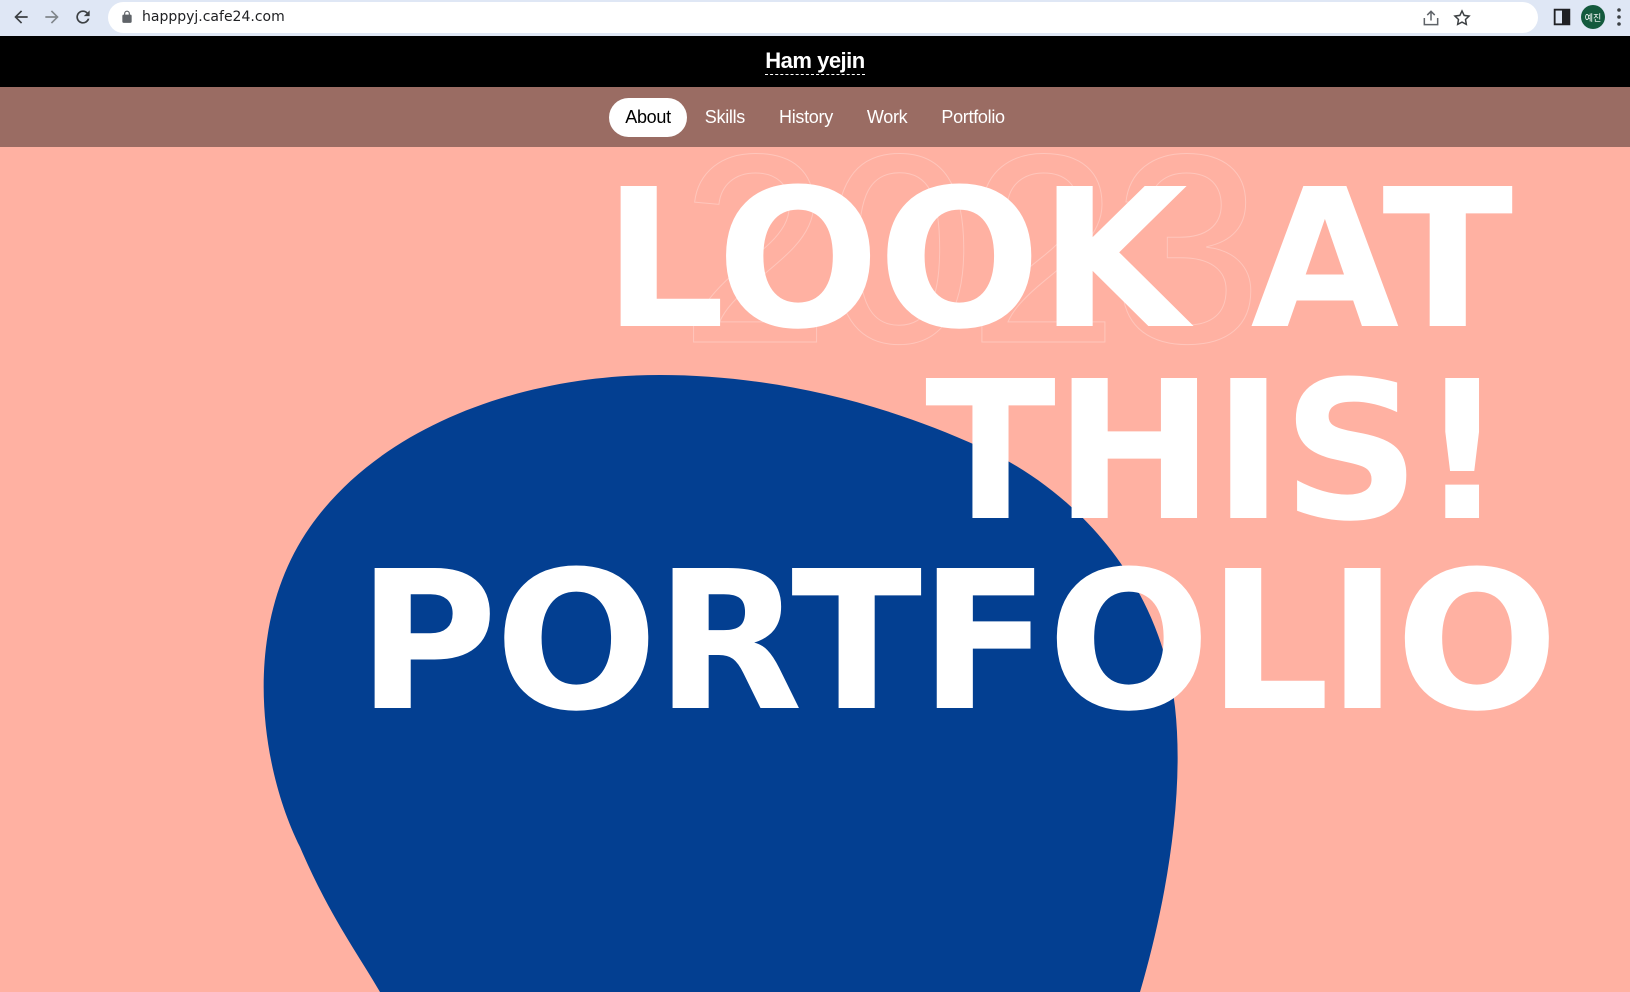 This screenshot has height=992, width=1630. I want to click on reload-button, so click(83, 17).